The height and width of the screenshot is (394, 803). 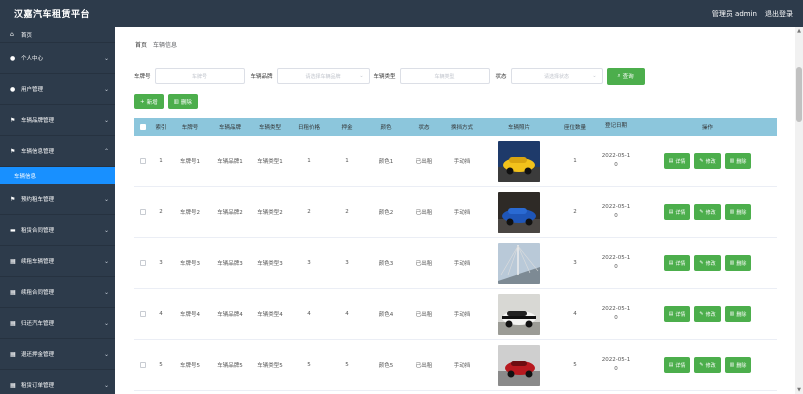 I want to click on app-title: 汉嘉汽车租赁平台, so click(x=52, y=15).